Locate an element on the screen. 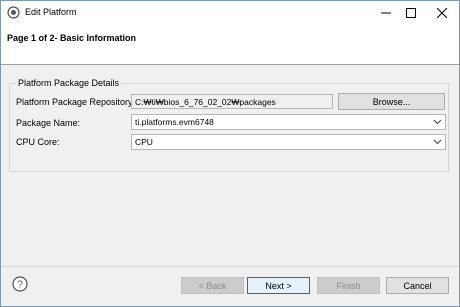  maximize-button is located at coordinates (411, 13).